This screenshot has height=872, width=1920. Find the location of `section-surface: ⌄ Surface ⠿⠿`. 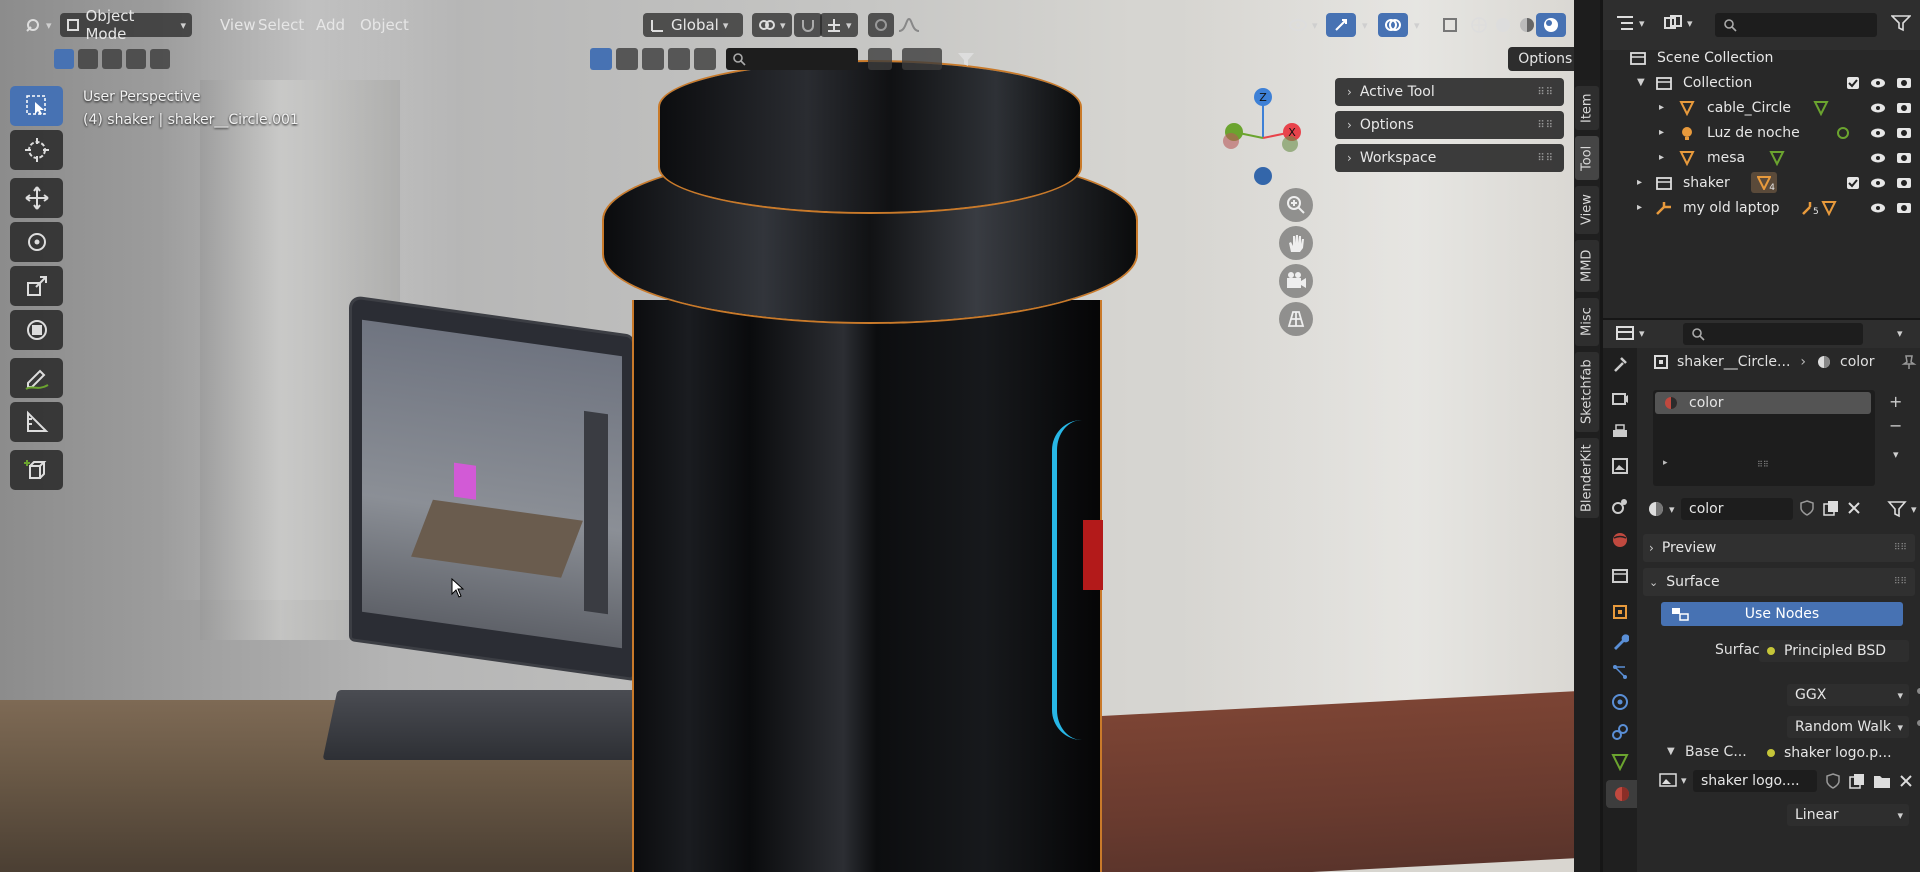

section-surface: ⌄ Surface ⠿⠿ is located at coordinates (1779, 582).